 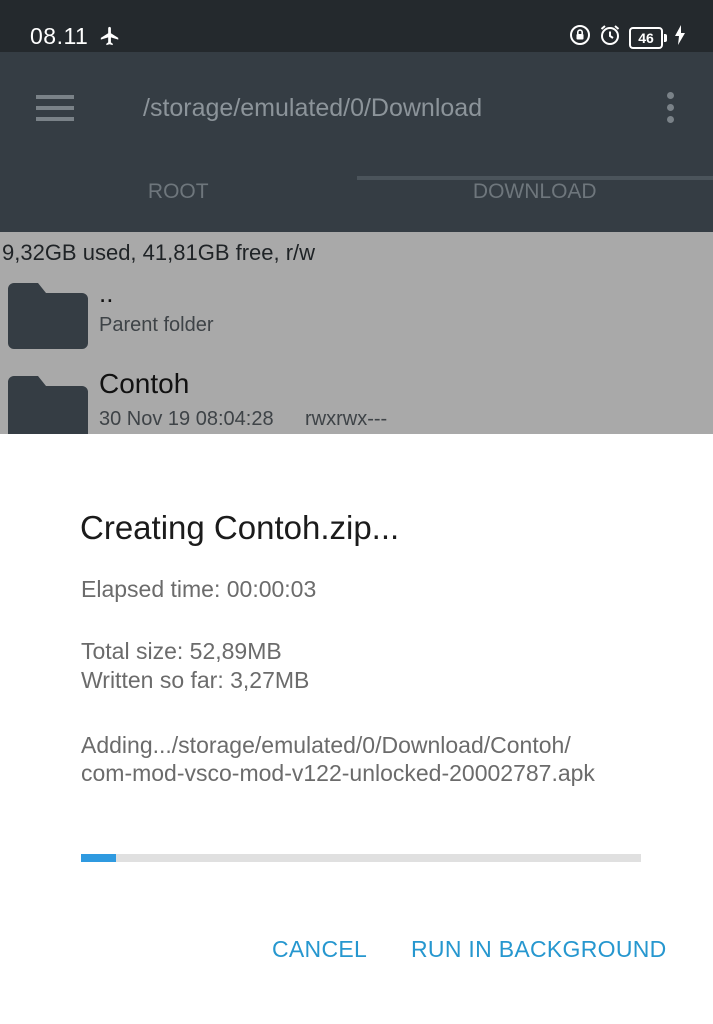 I want to click on list-item-contoh: Contoh 30 Nov 19 08:04:28 rwxrwx---, so click(x=356, y=401).